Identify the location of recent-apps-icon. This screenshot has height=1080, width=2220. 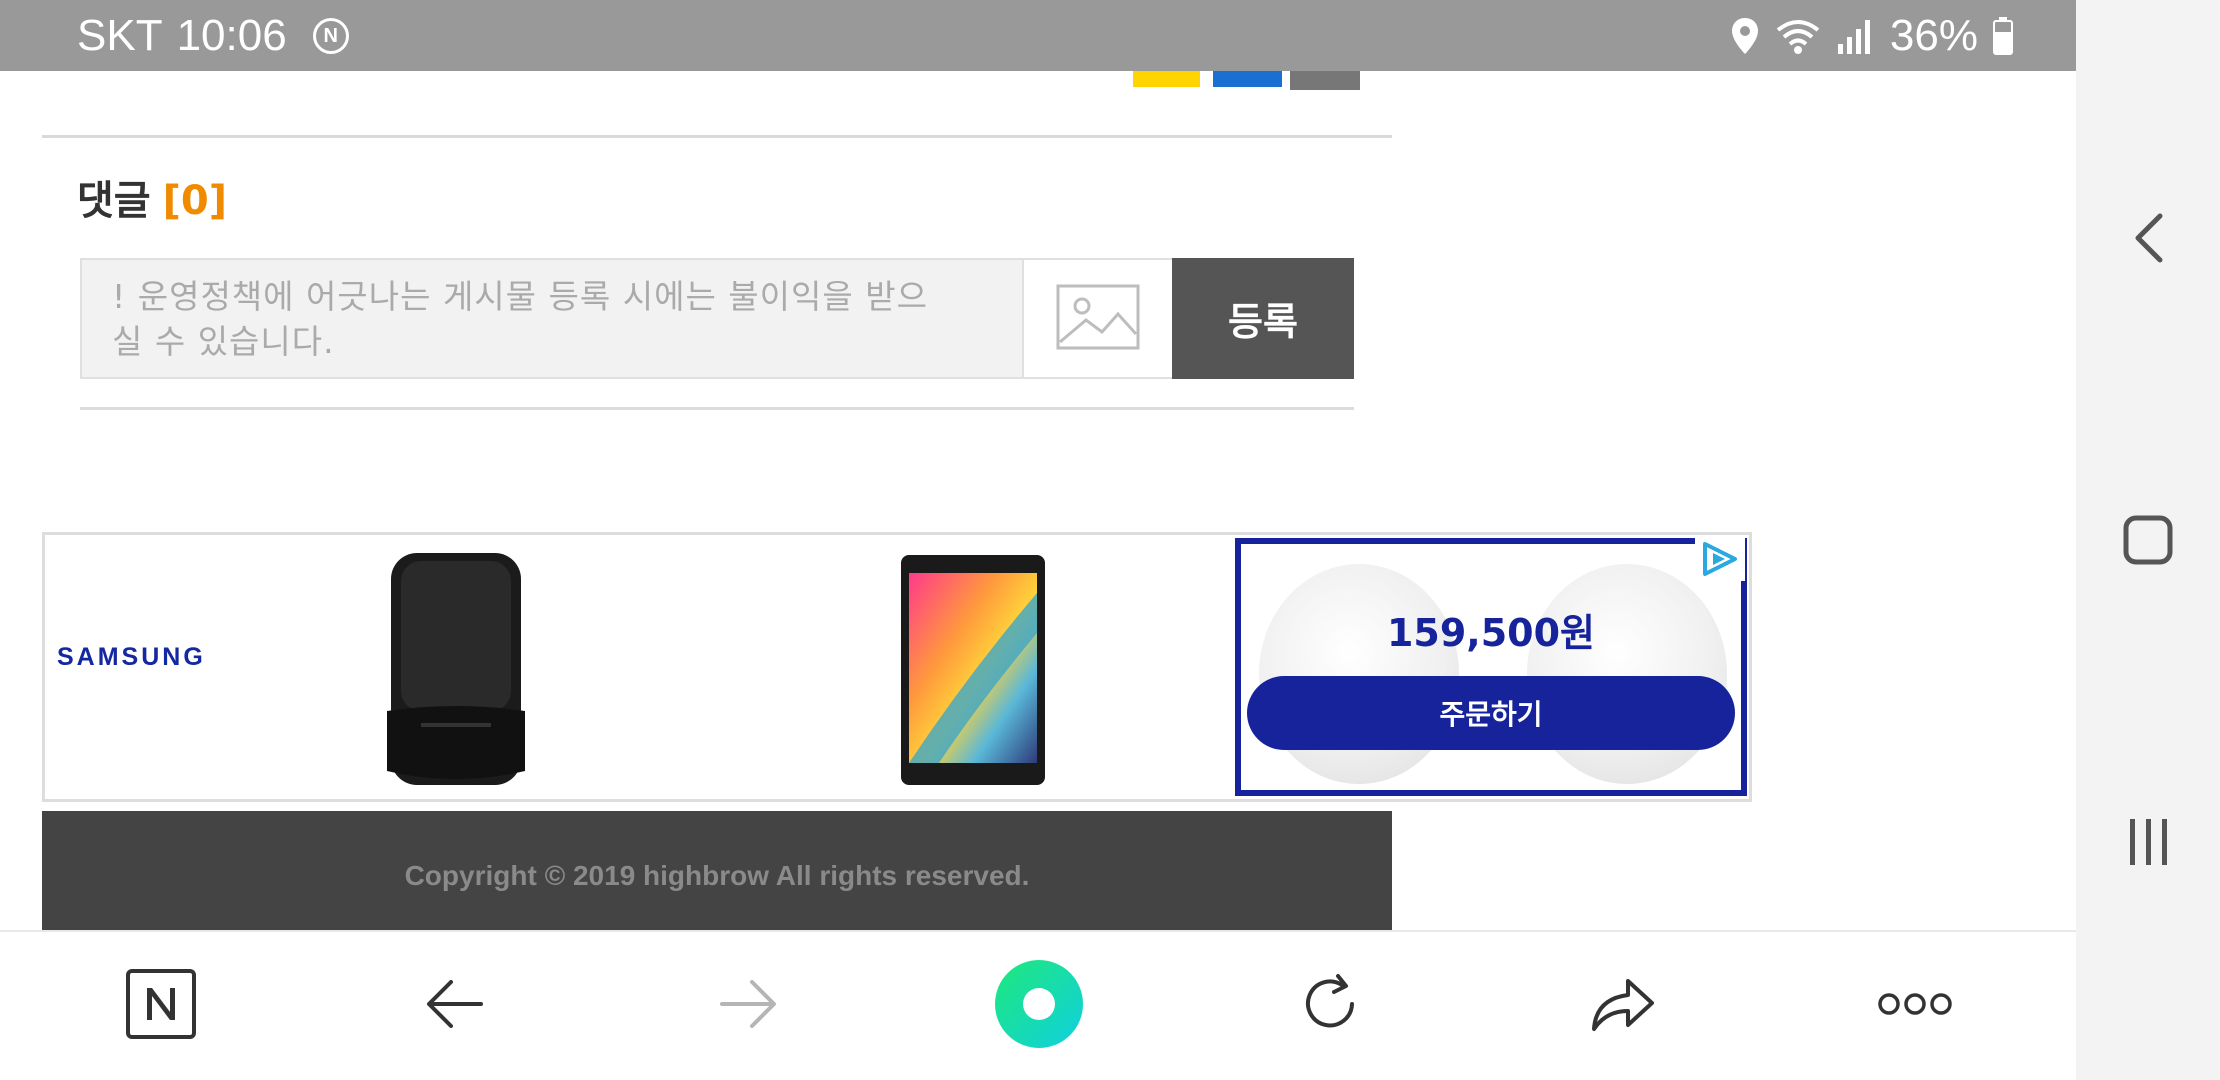
(2148, 844).